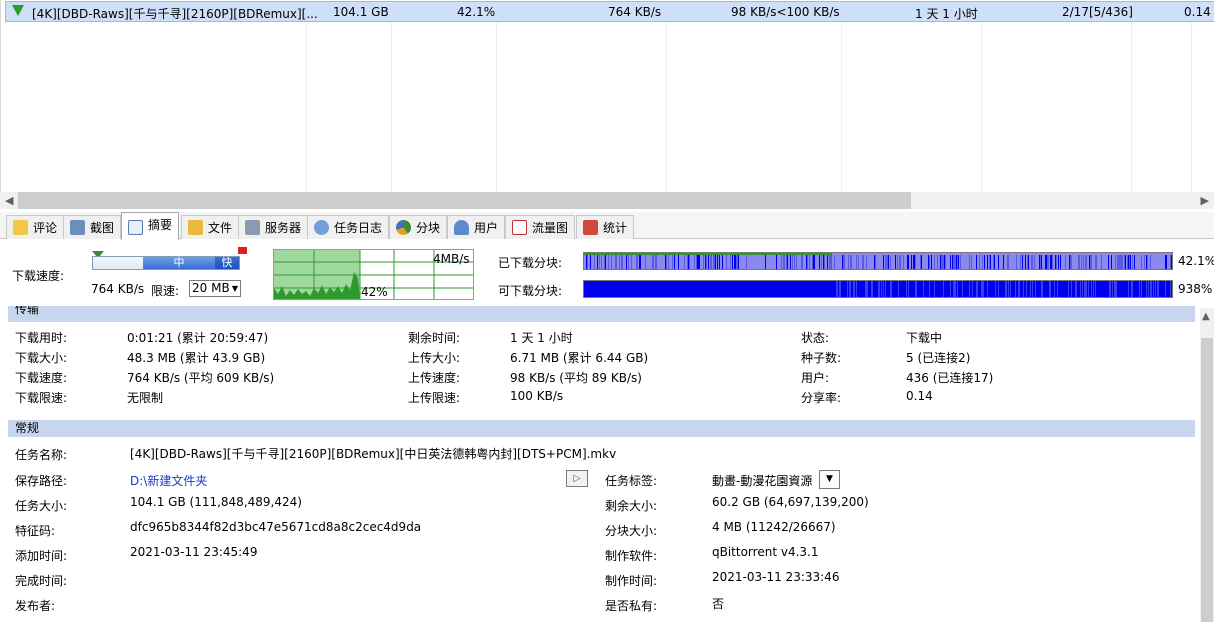 The height and width of the screenshot is (622, 1214). I want to click on tab-pieces: 分块, so click(418, 227).